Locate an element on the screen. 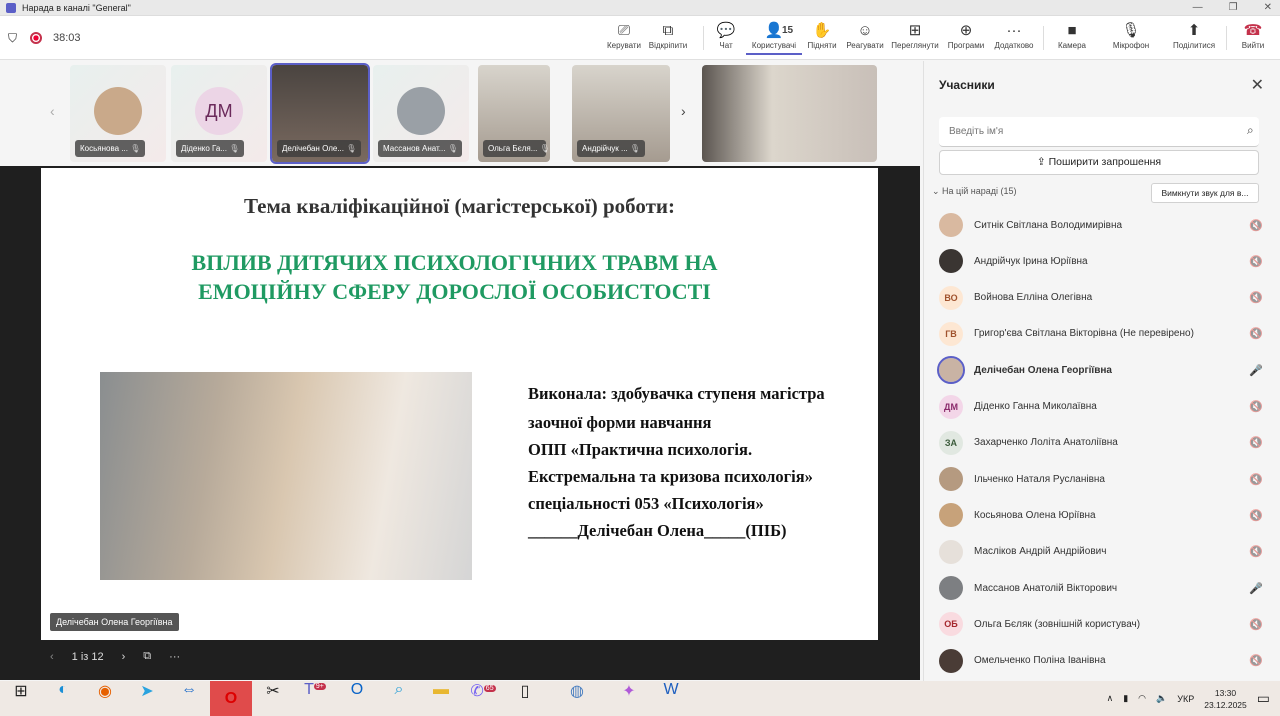  slide-info-line: спеціальності 053 «Психологія» is located at coordinates (646, 503).